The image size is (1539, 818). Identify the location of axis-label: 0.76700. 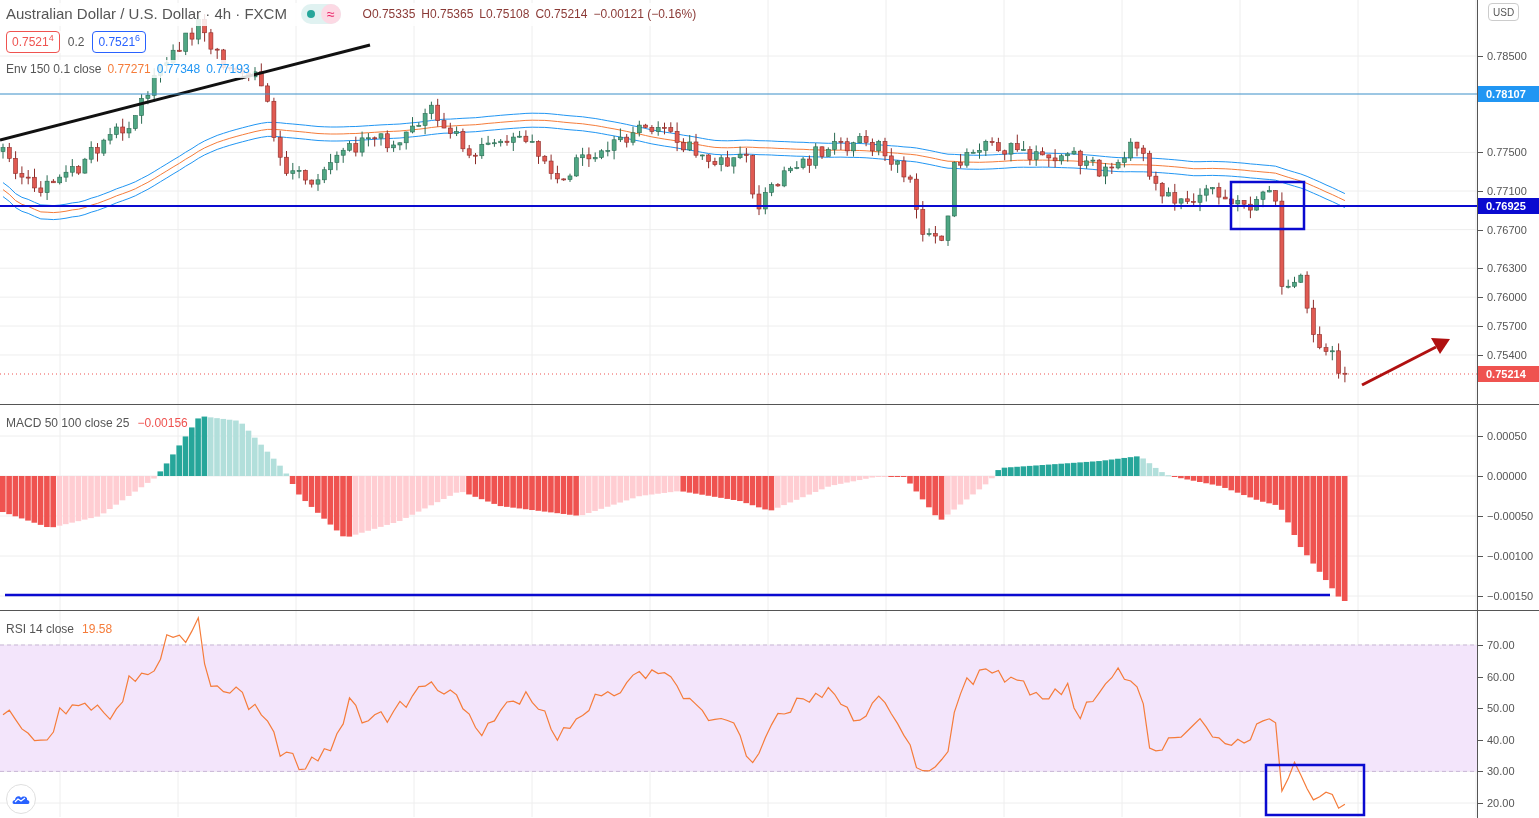
(1507, 229).